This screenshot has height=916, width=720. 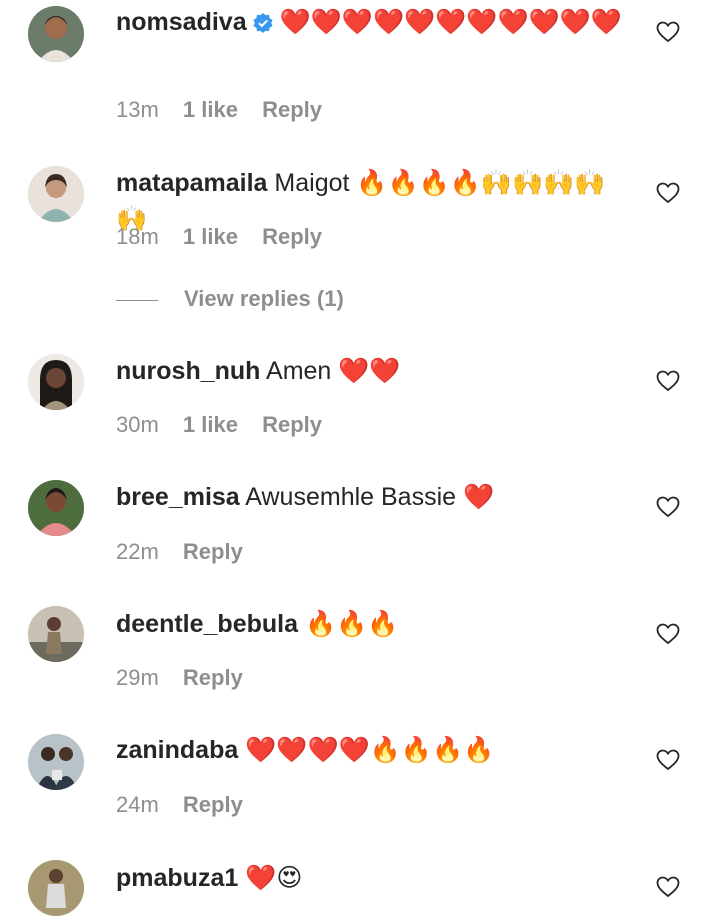 What do you see at coordinates (137, 236) in the screenshot?
I see `comment-time: 18m` at bounding box center [137, 236].